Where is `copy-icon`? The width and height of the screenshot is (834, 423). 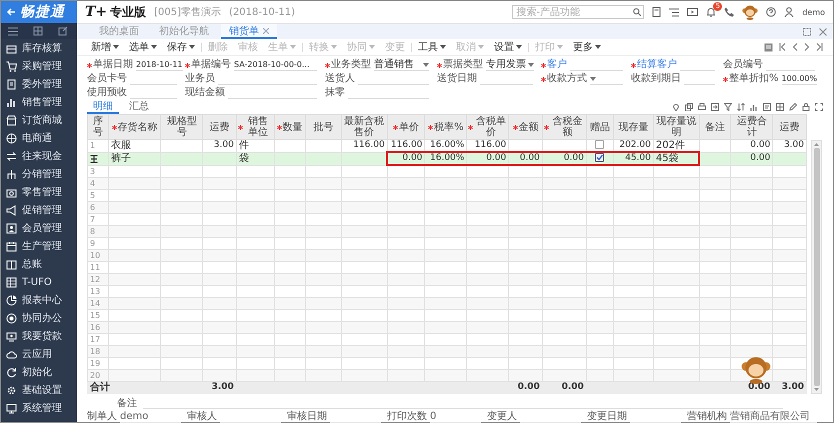
copy-icon is located at coordinates (689, 107).